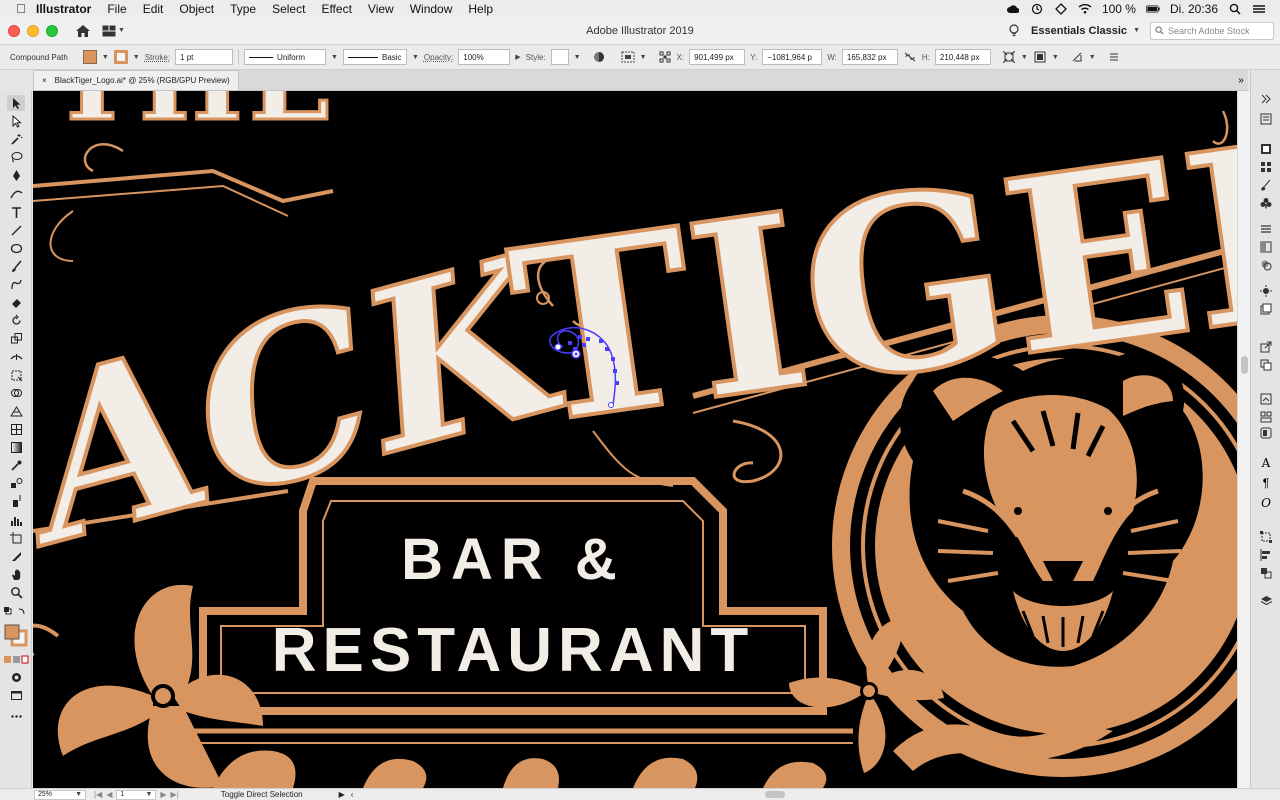 This screenshot has height=800, width=1280. I want to click on stroke-color-swatch, so click(120, 57).